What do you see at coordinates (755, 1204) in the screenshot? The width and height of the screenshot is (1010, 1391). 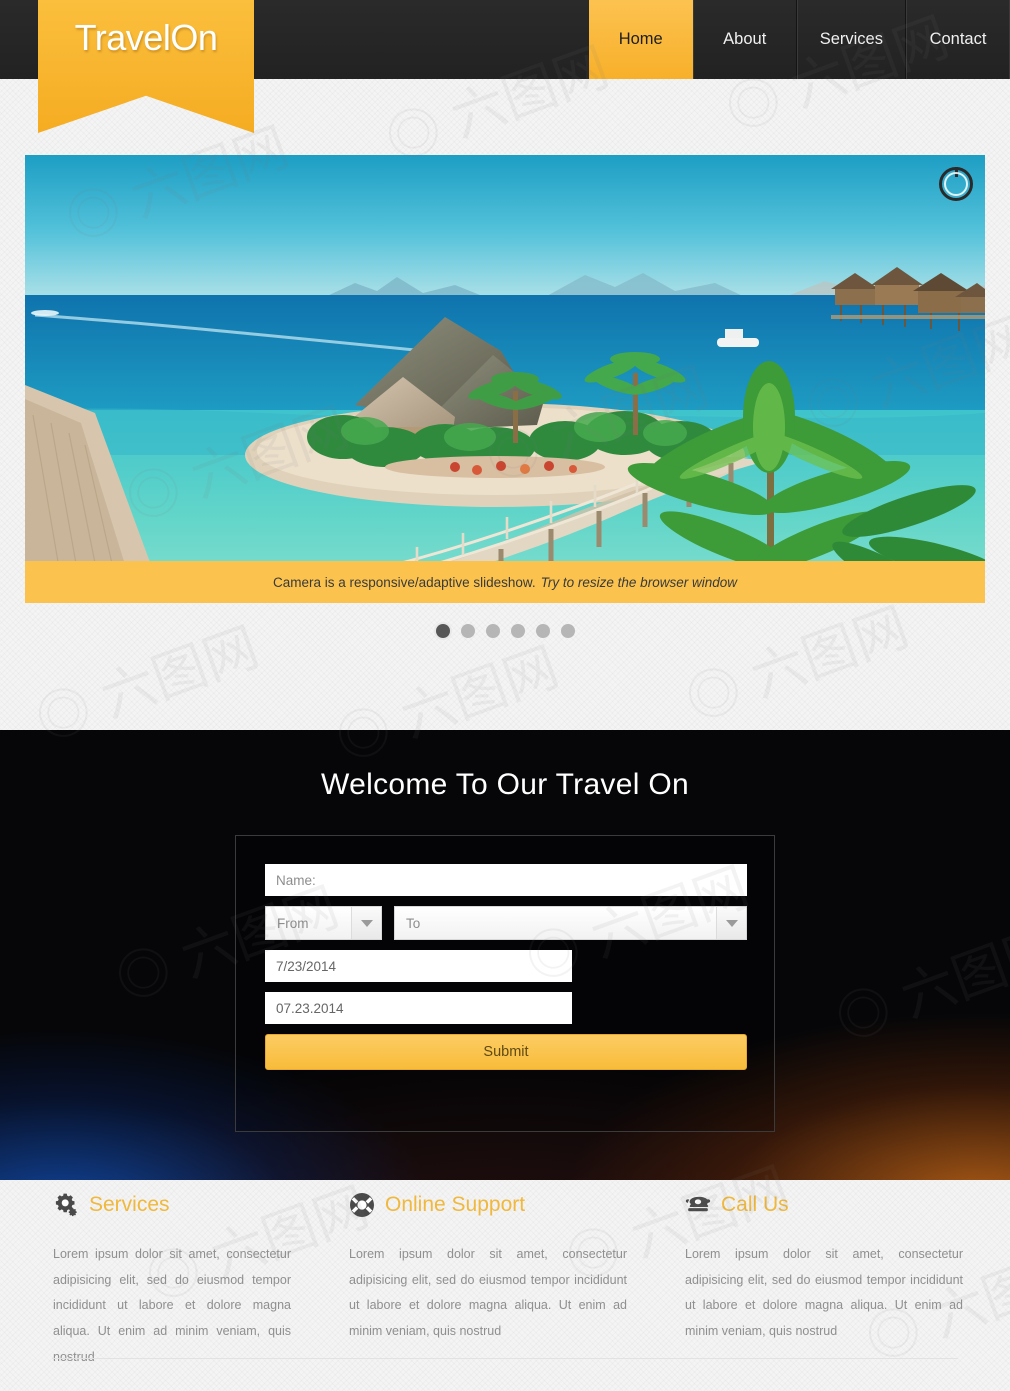 I see `feature-title: Call Us` at bounding box center [755, 1204].